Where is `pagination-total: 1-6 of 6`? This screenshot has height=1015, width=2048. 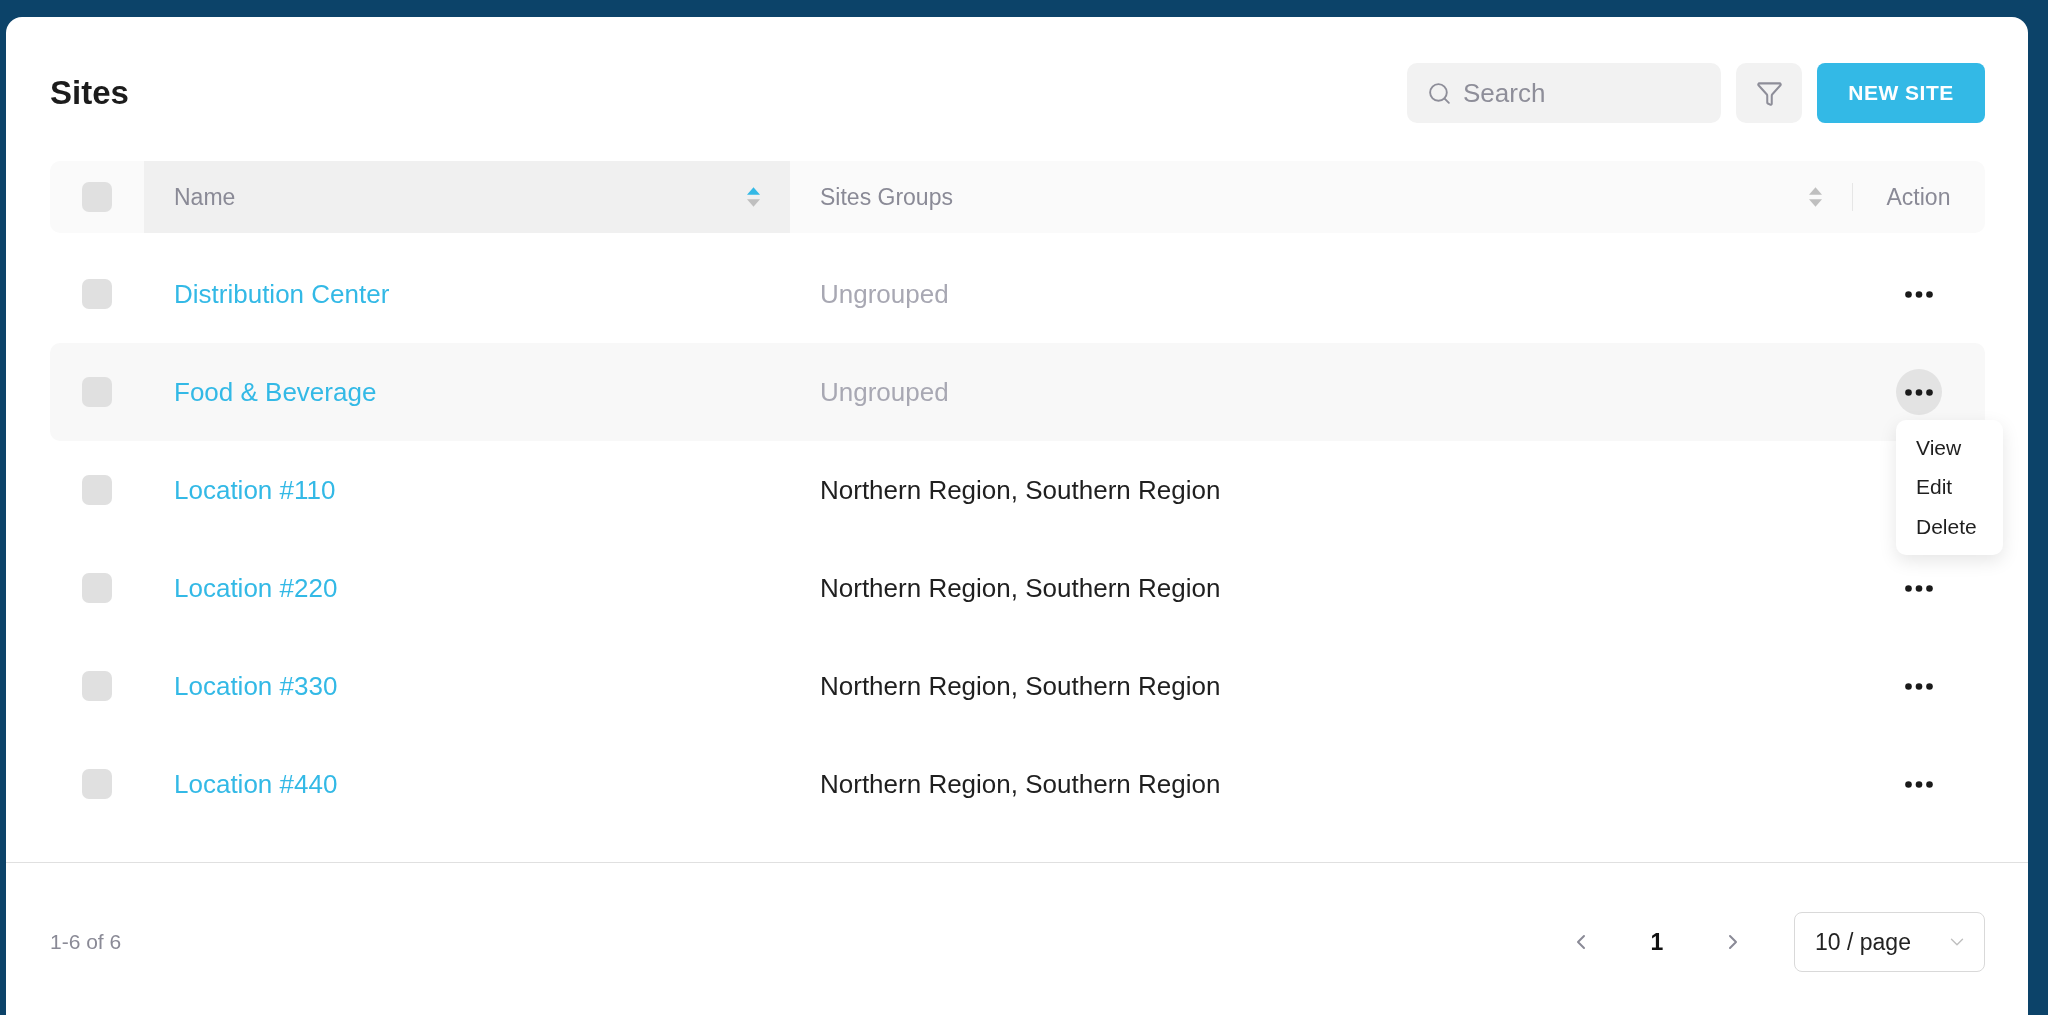 pagination-total: 1-6 of 6 is located at coordinates (86, 942).